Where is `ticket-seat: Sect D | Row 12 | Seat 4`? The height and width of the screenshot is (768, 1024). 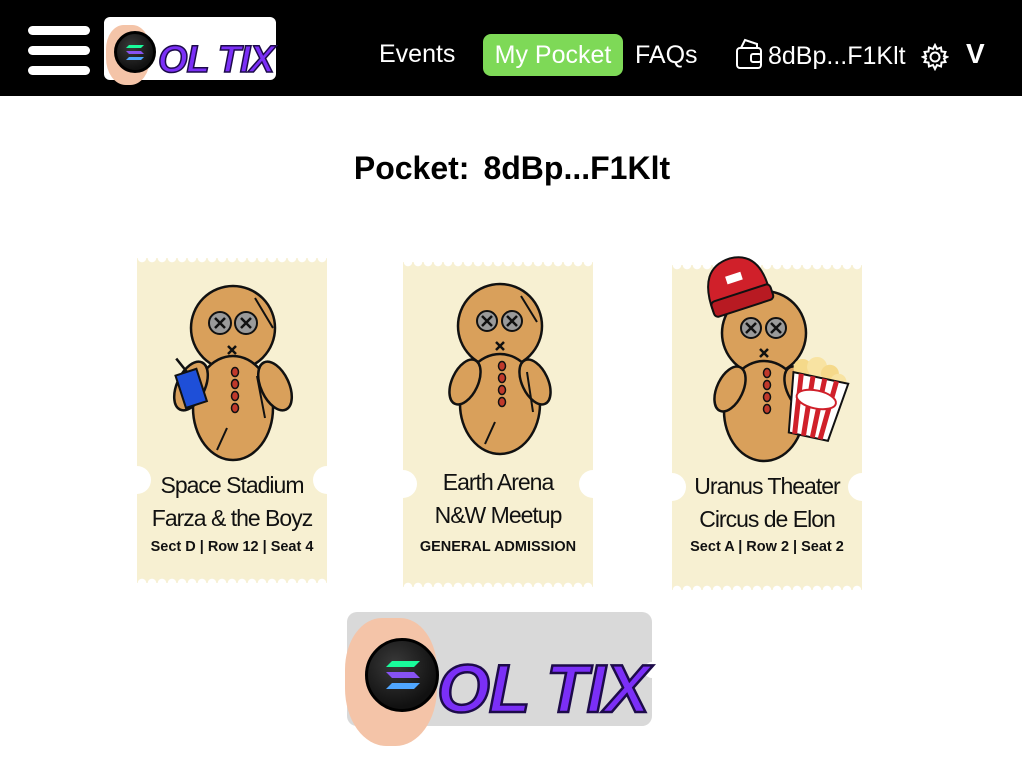
ticket-seat: Sect D | Row 12 | Seat 4 is located at coordinates (232, 547).